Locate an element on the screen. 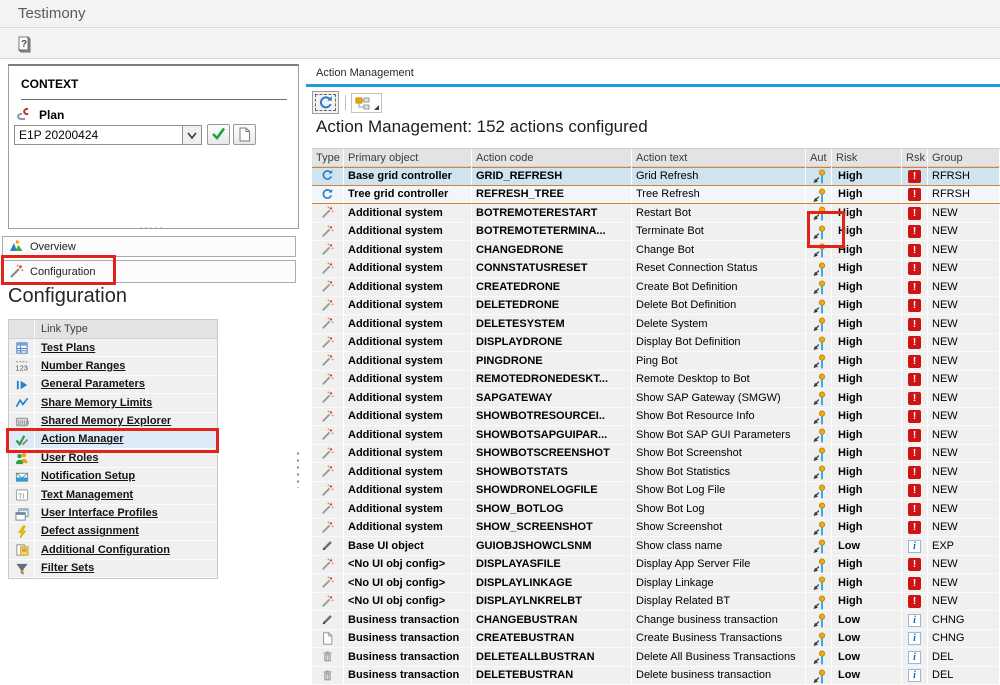  sidebar-link-label: User Interface Profiles is located at coordinates (96, 513).